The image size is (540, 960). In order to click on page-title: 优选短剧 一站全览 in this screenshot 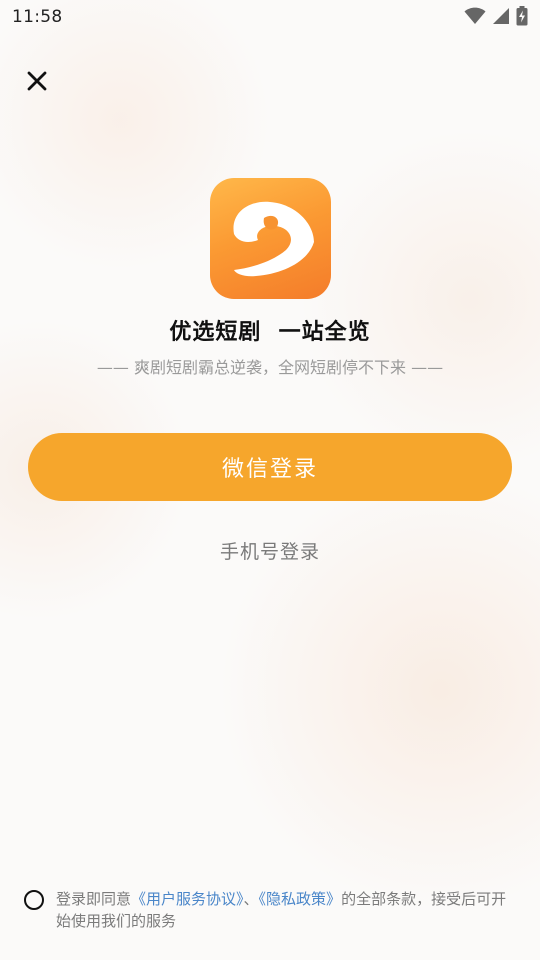, I will do `click(270, 332)`.